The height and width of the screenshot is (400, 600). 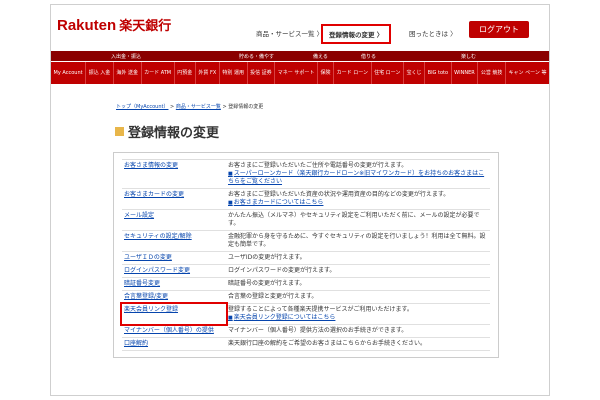 I want to click on breadcrumb-top-link: トップ（MyAccount）, so click(x=142, y=107).